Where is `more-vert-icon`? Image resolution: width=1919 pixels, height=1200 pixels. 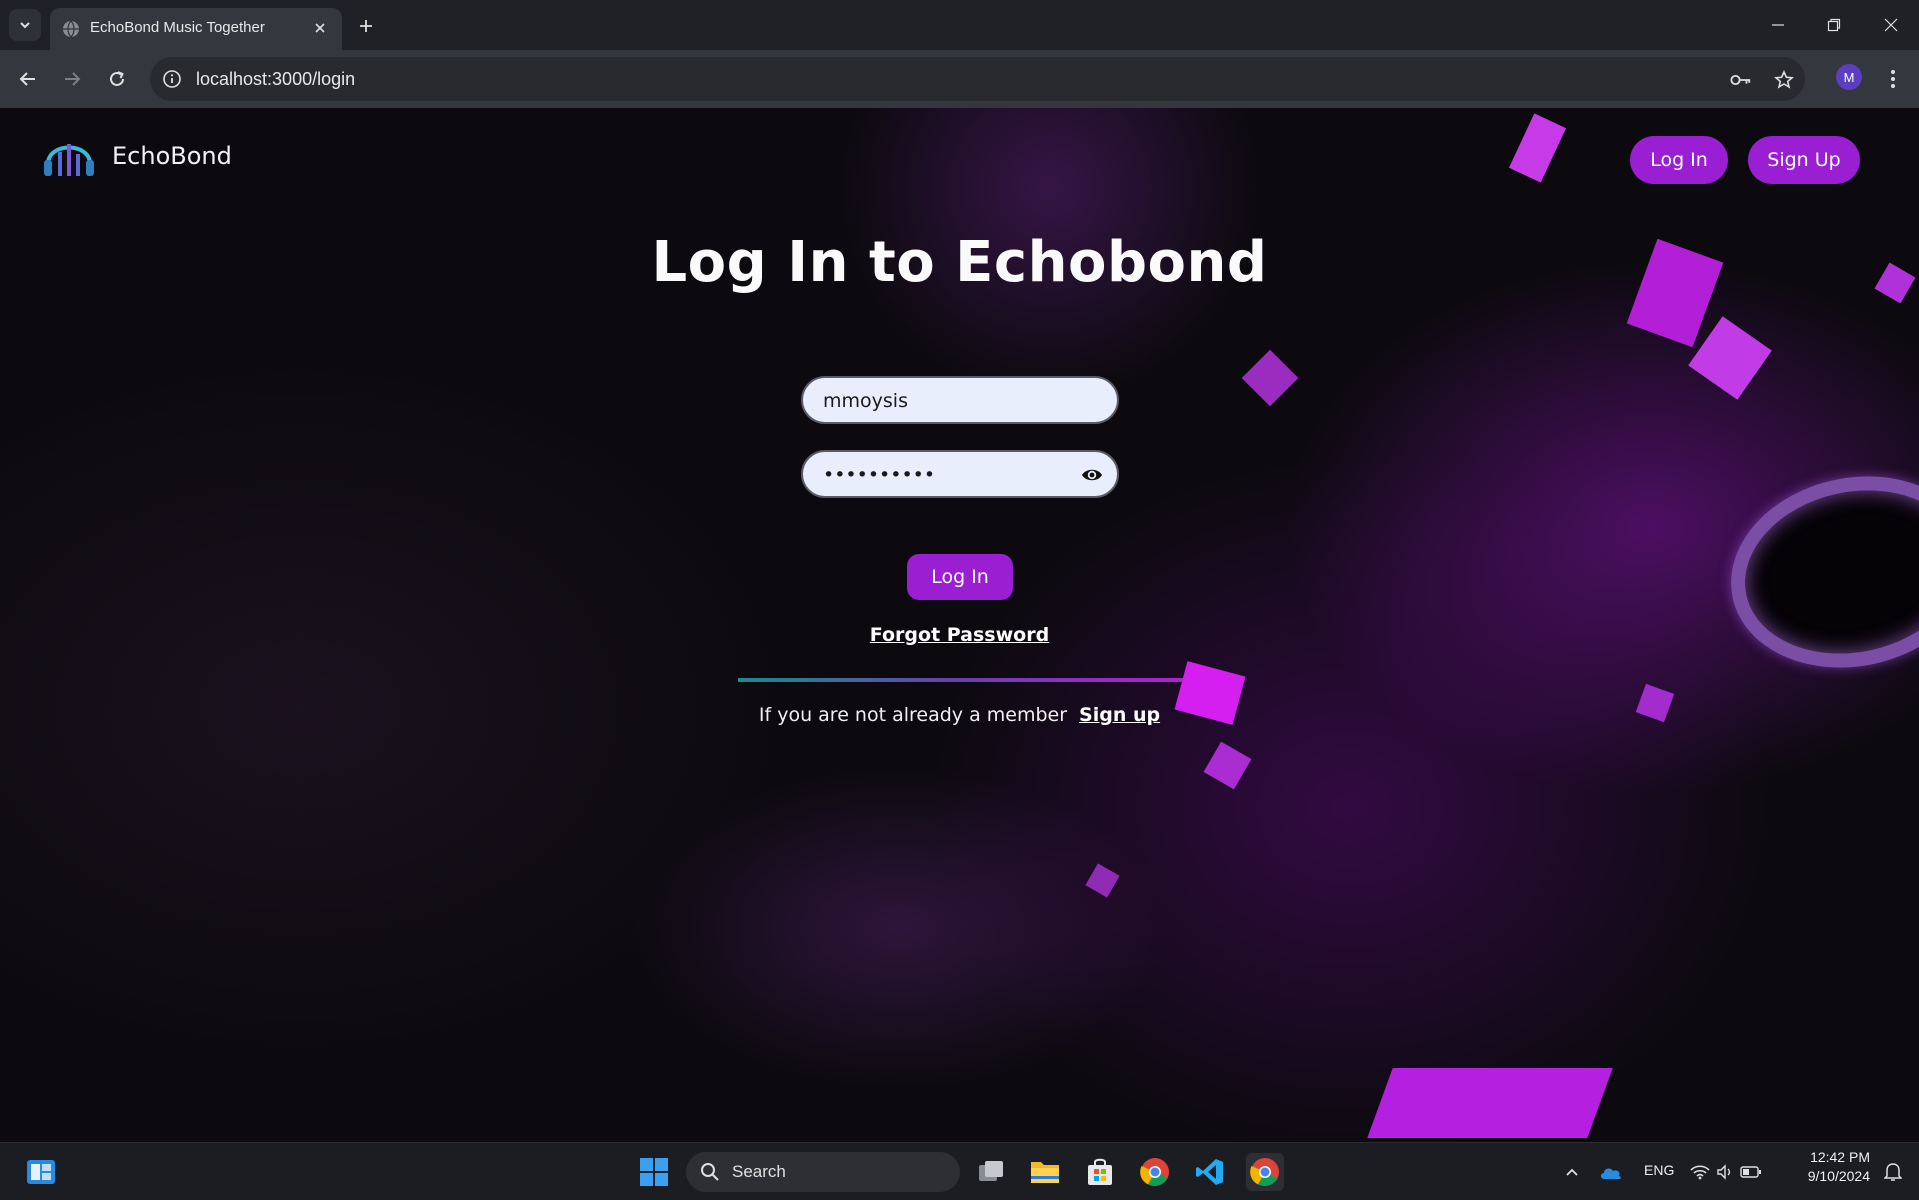 more-vert-icon is located at coordinates (1893, 79).